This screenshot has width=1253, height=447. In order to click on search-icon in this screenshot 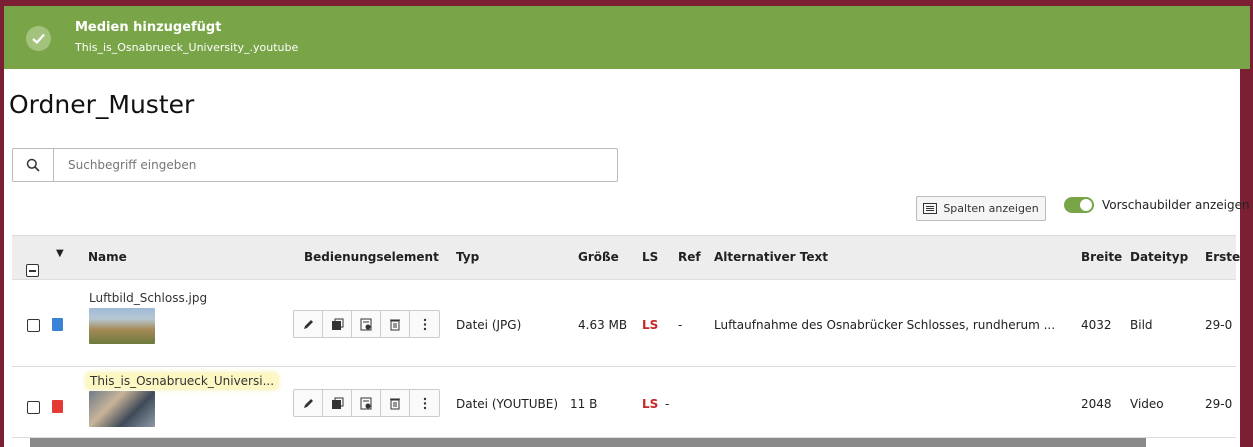, I will do `click(33, 165)`.